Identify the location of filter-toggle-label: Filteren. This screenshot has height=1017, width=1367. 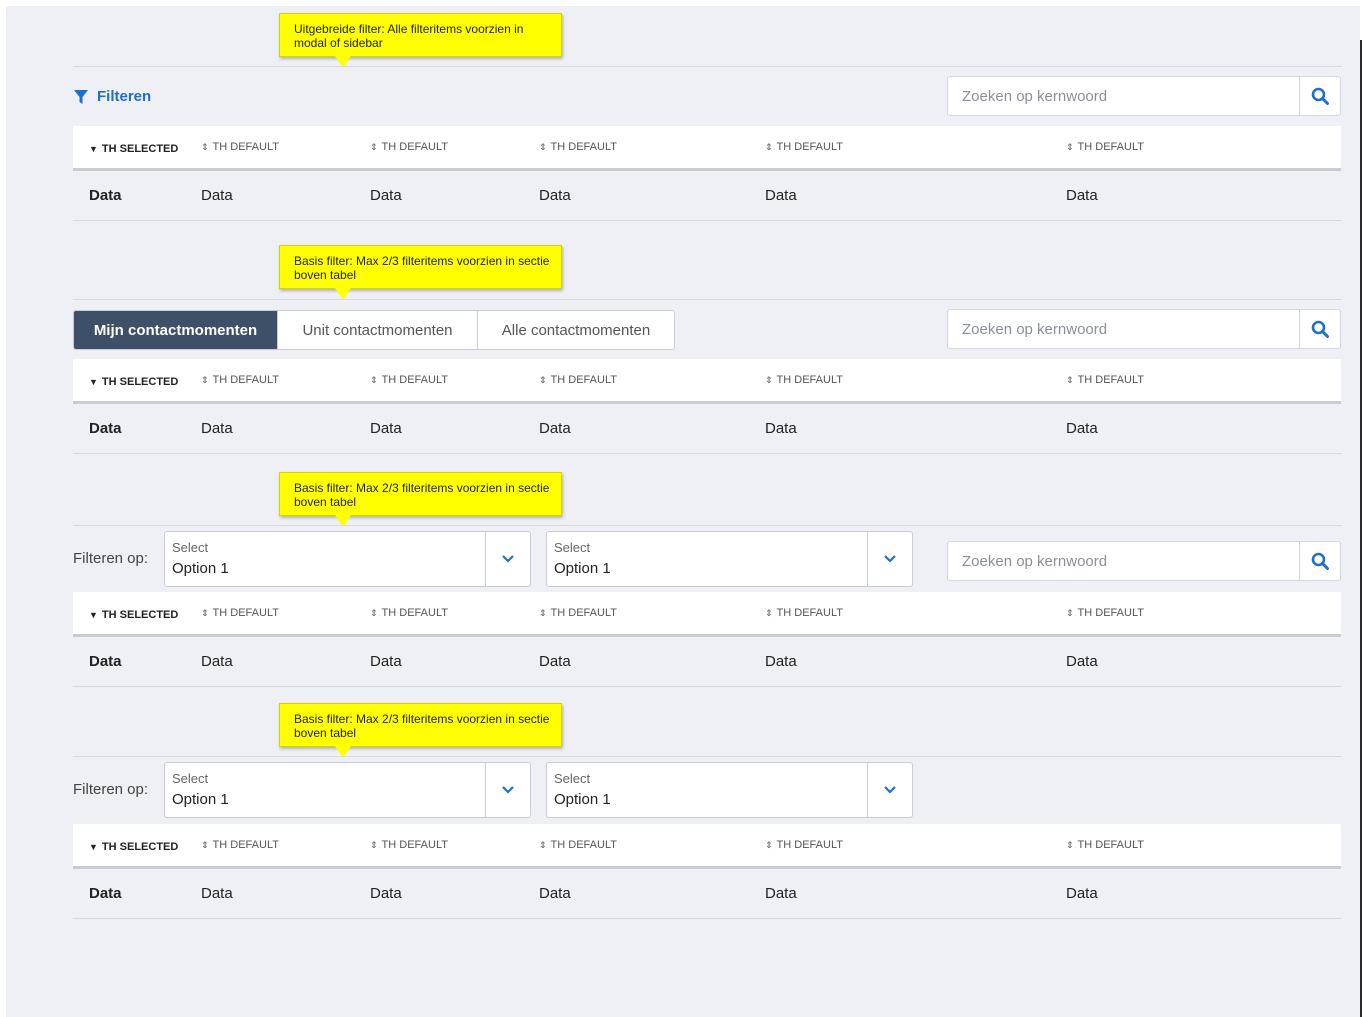
(124, 96).